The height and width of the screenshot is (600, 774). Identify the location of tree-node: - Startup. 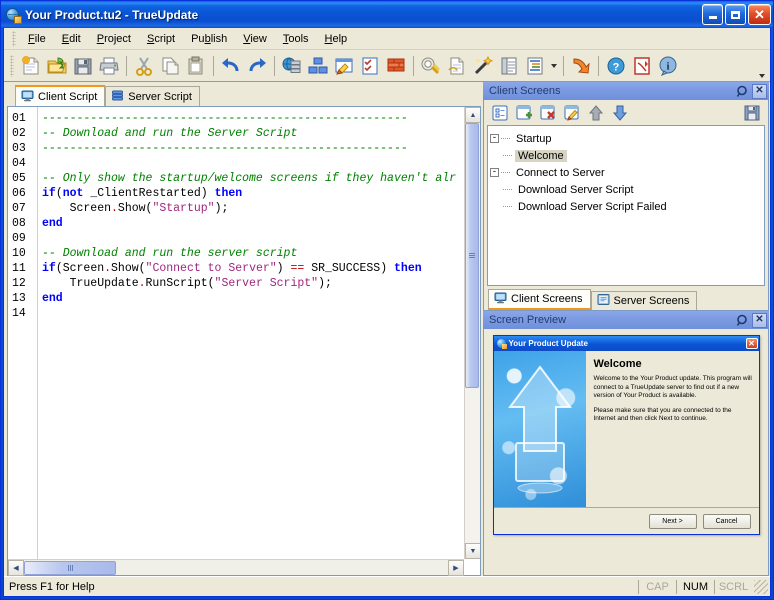
(626, 138).